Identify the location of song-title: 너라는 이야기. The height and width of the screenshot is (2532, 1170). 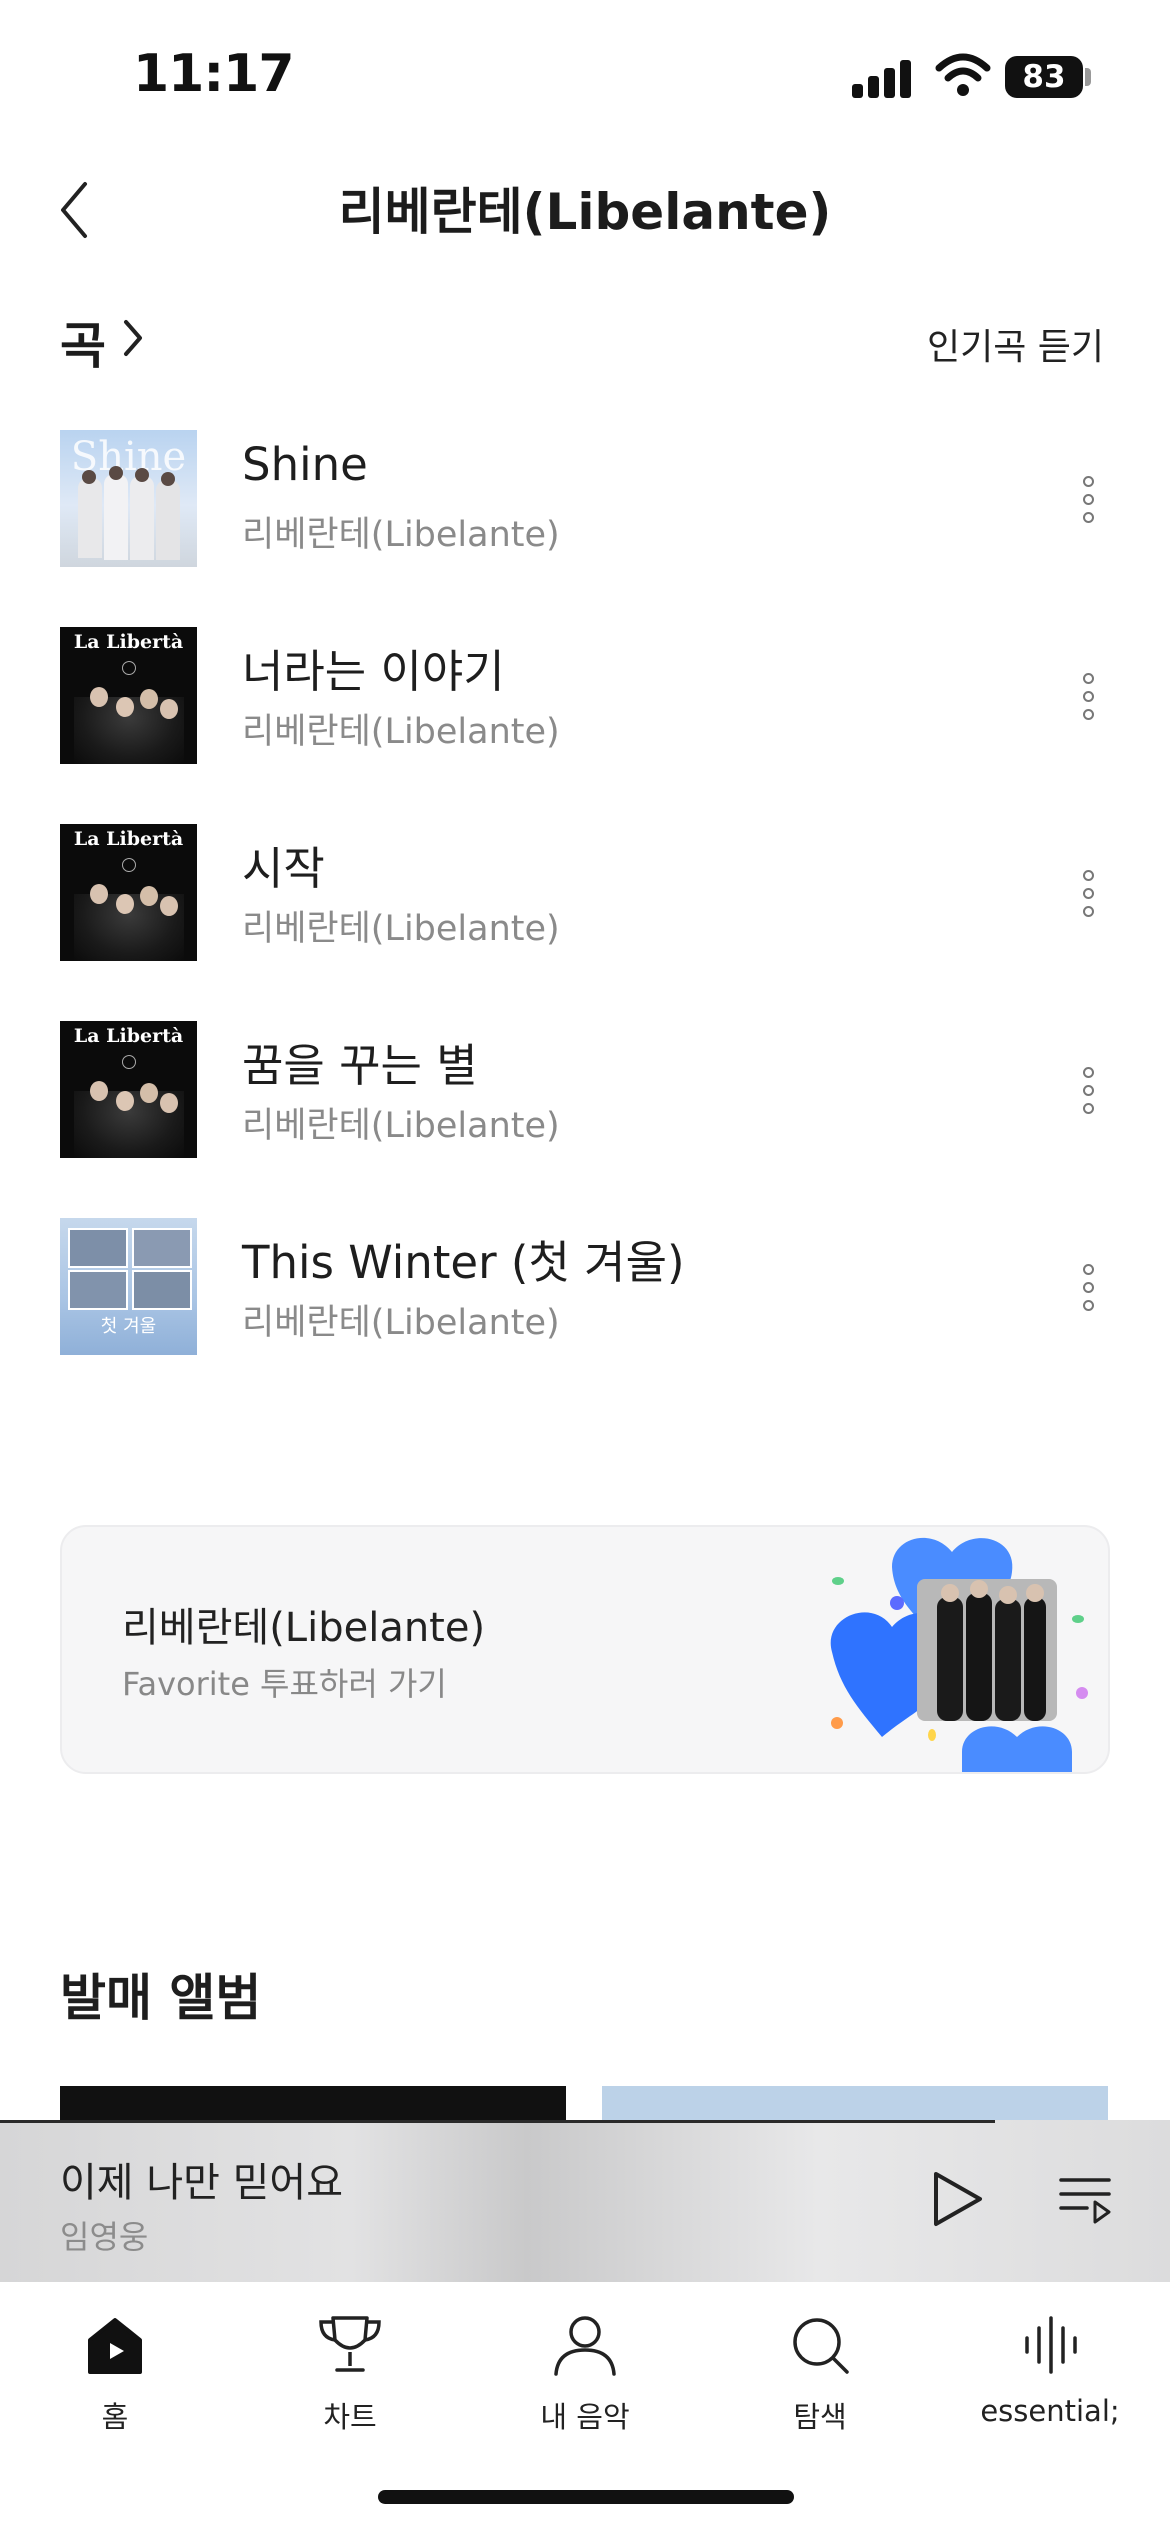
(373, 671).